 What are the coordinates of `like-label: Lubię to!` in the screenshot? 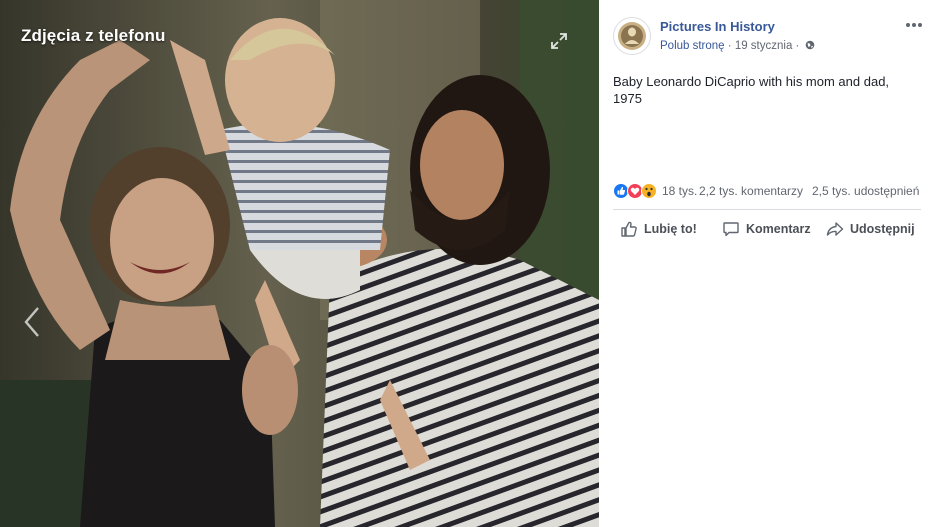 It's located at (670, 229).